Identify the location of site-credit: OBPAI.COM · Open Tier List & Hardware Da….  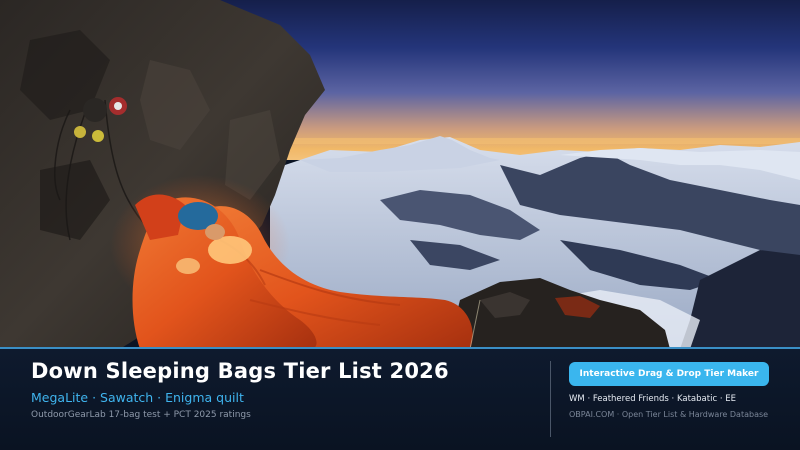
(669, 414).